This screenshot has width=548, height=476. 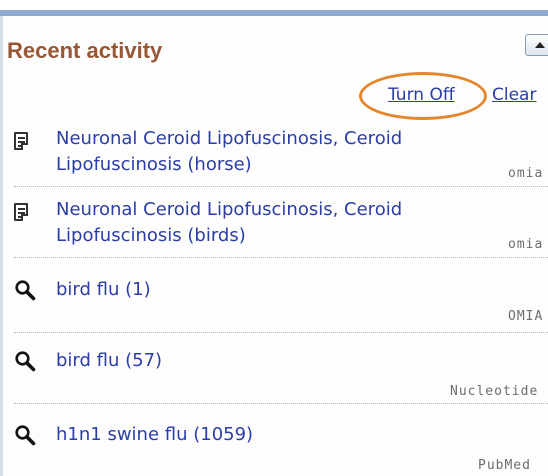 What do you see at coordinates (274, 305) in the screenshot?
I see `list-item: bird flu (1) OMIA` at bounding box center [274, 305].